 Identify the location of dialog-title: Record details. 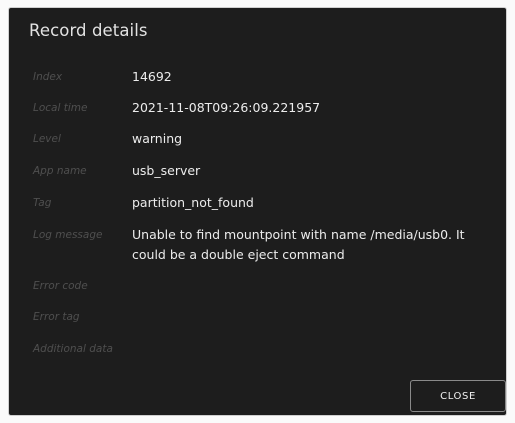
(88, 30).